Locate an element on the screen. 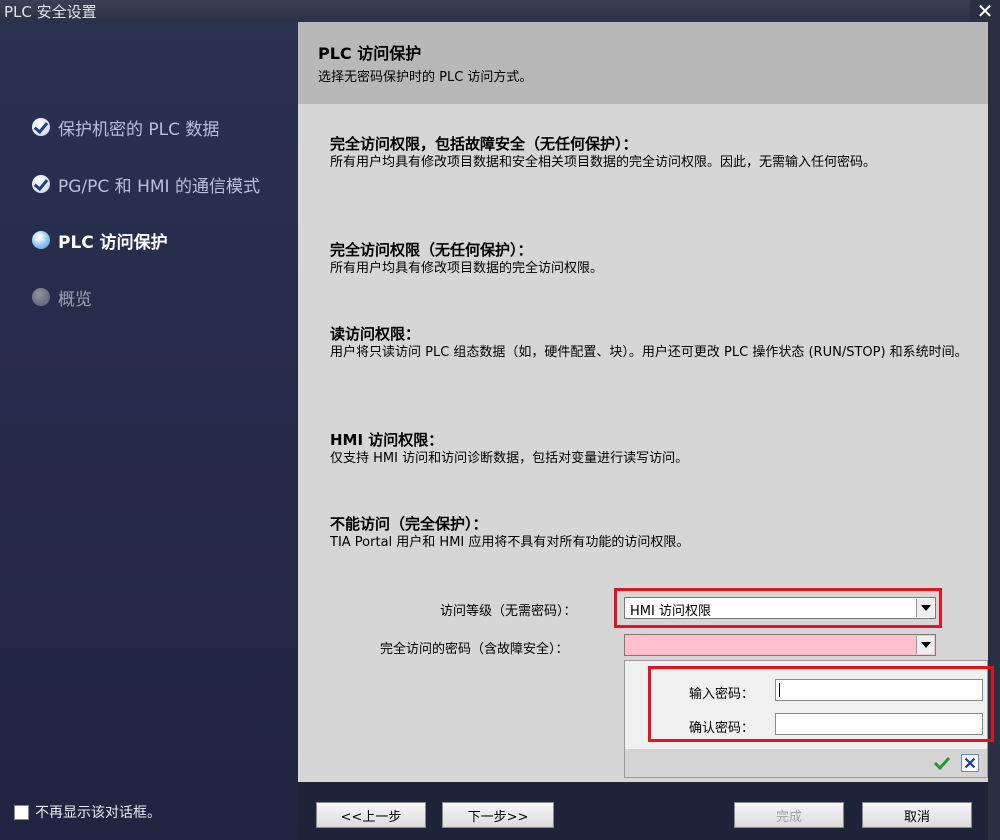  dont-show-checkbox is located at coordinates (21, 812).